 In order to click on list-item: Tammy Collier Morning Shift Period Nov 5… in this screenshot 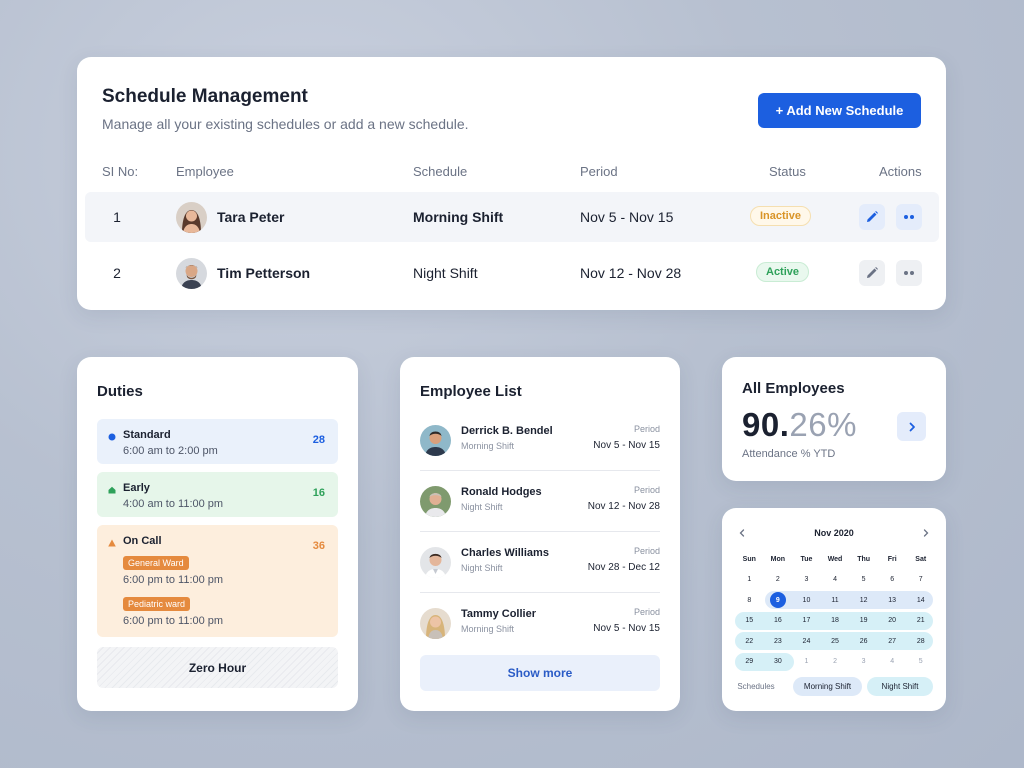, I will do `click(540, 623)`.